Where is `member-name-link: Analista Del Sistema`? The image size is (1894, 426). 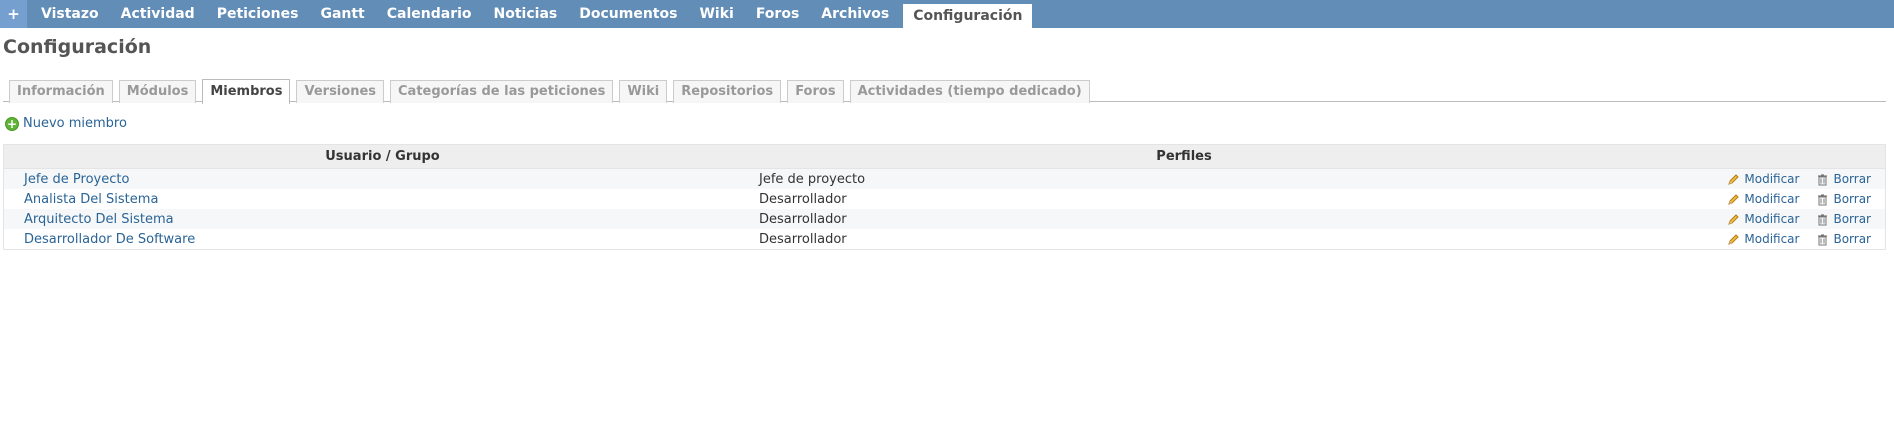 member-name-link: Analista Del Sistema is located at coordinates (381, 199).